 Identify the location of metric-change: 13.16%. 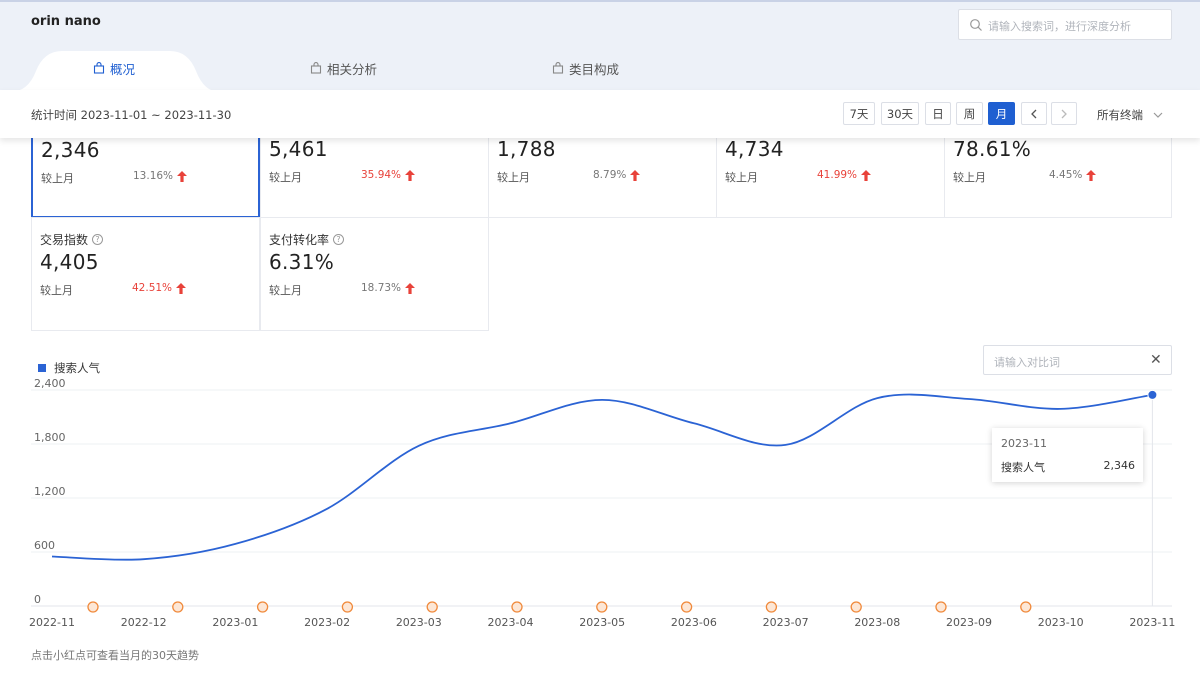
(160, 176).